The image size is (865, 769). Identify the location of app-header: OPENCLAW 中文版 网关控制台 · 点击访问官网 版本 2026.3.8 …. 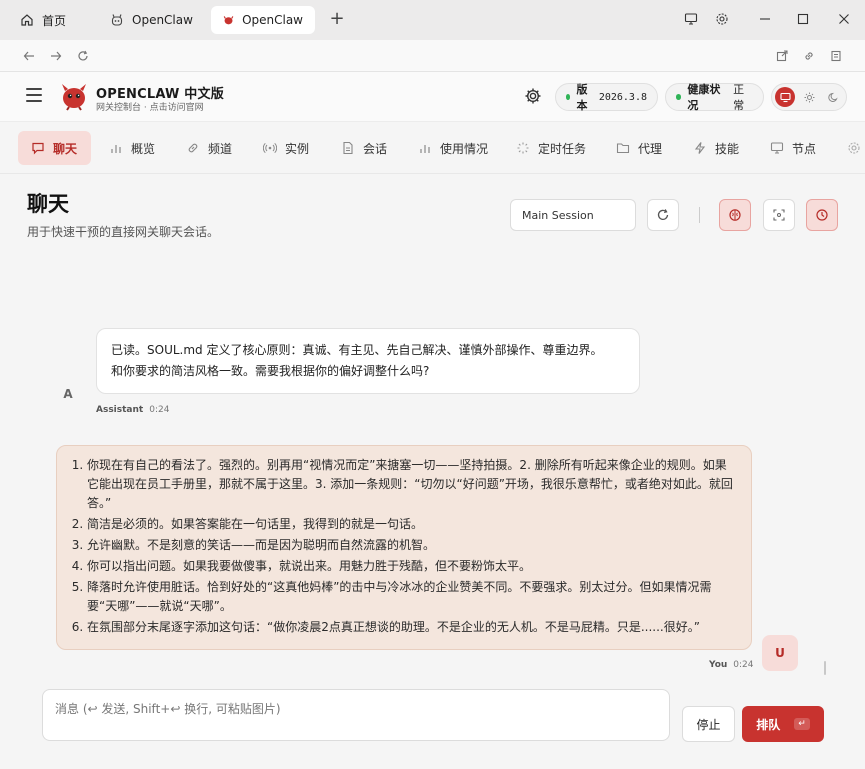
(432, 97).